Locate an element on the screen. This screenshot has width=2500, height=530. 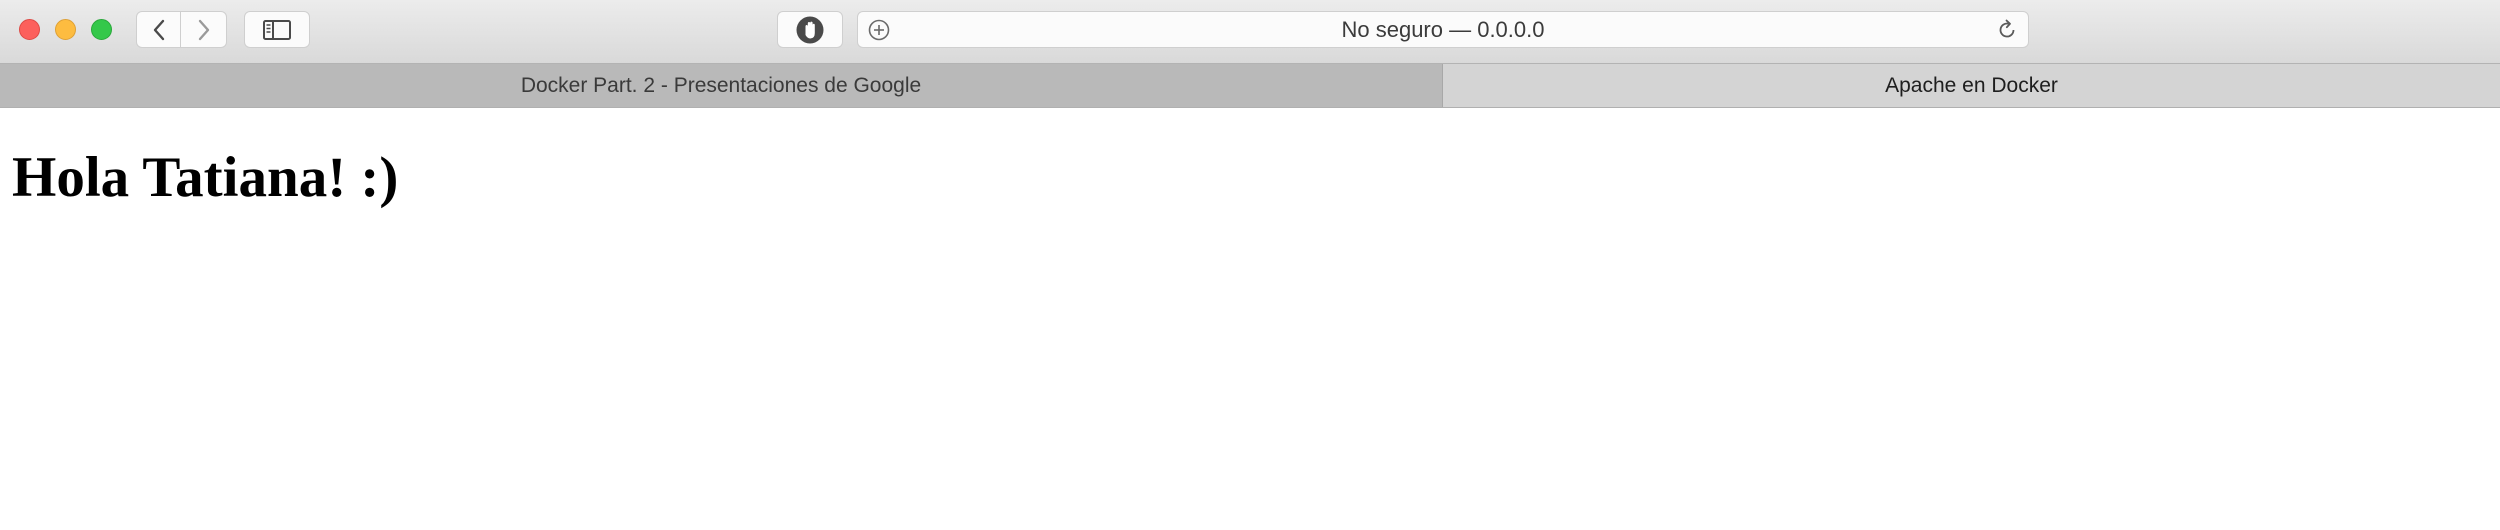
window-minimize-button is located at coordinates (65, 29).